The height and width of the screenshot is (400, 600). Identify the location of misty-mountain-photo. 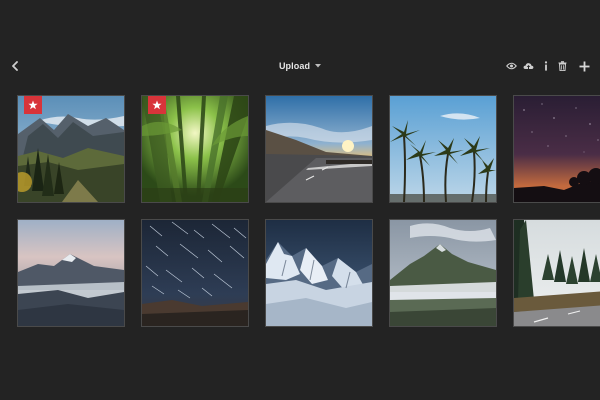
(71, 273).